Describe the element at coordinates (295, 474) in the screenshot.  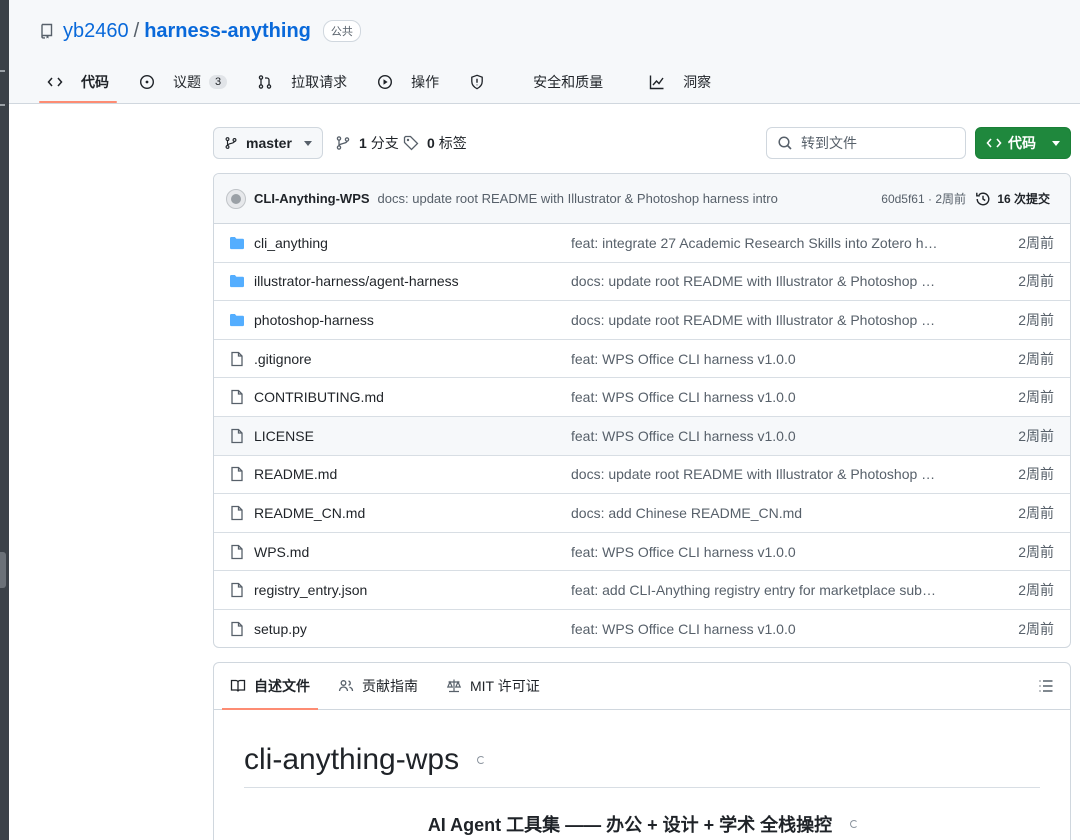
I see `file-name-link: README.md` at that location.